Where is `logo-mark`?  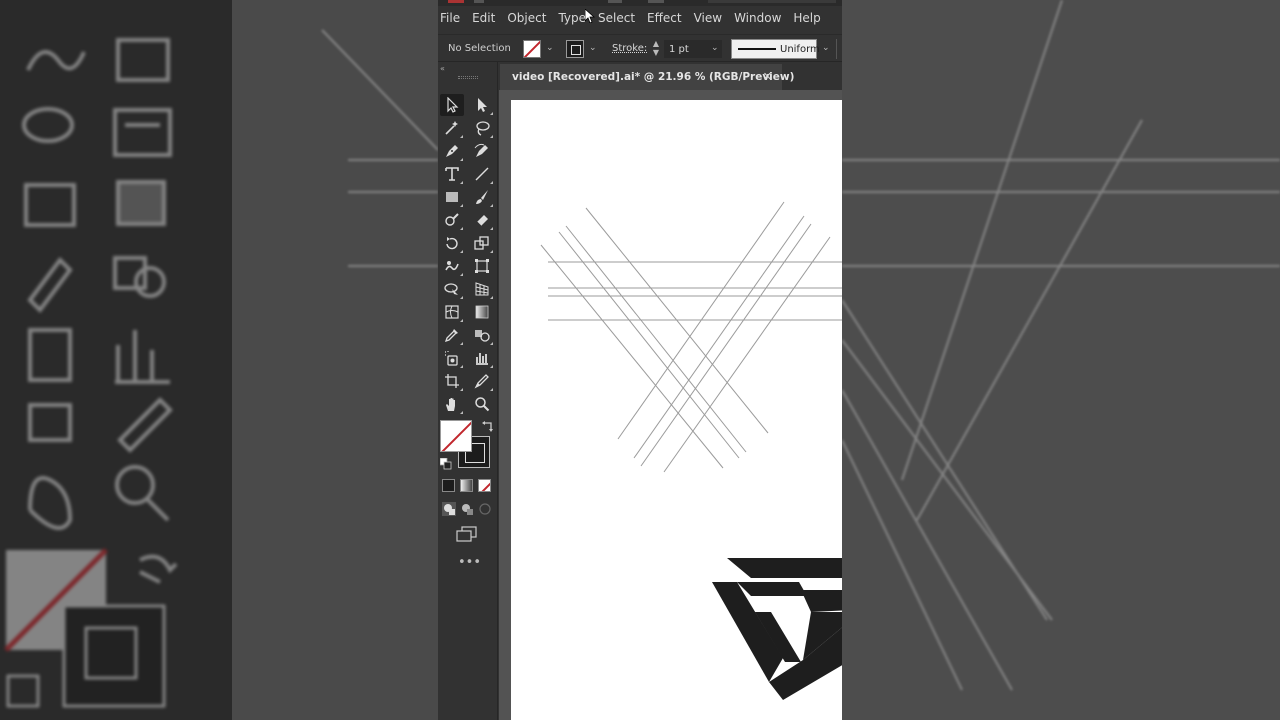
logo-mark is located at coordinates (777, 629).